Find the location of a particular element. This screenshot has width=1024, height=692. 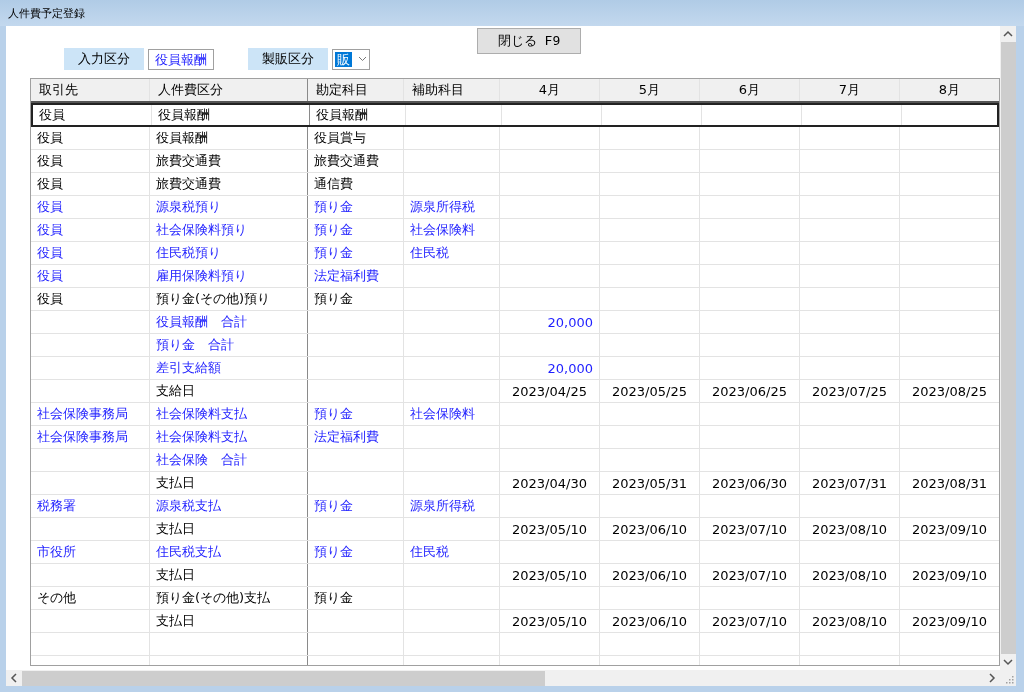

table-cell: 役員報酬 合計 is located at coordinates (201, 322).